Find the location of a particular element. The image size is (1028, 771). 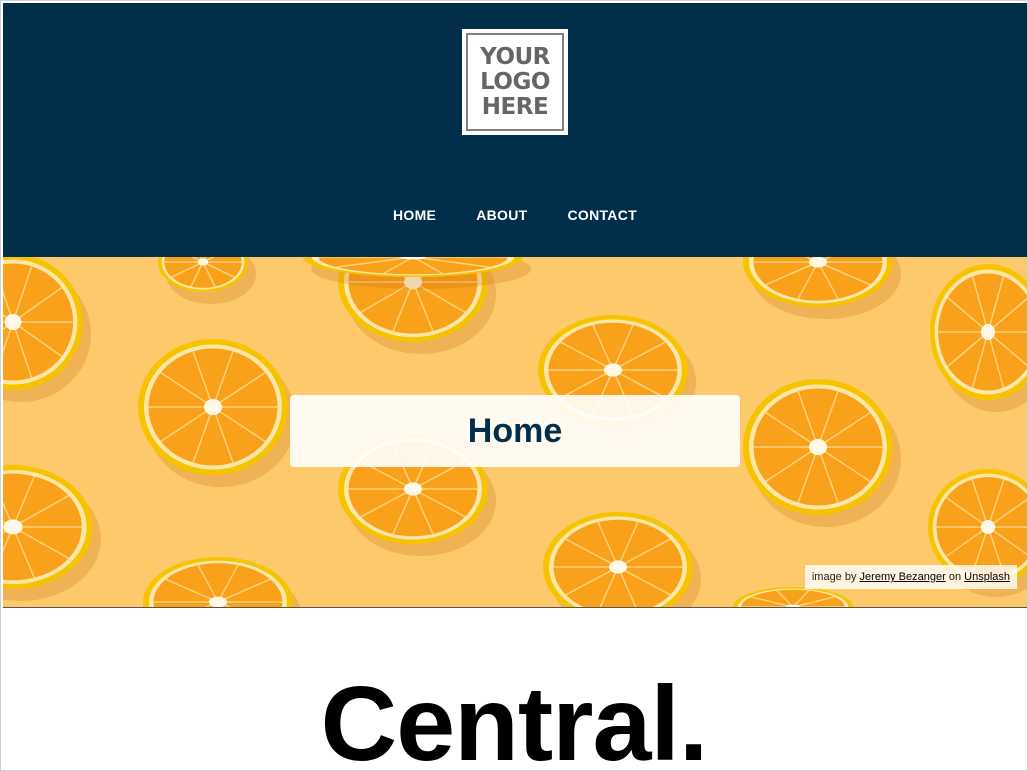

hero-title: Home is located at coordinates (515, 430).